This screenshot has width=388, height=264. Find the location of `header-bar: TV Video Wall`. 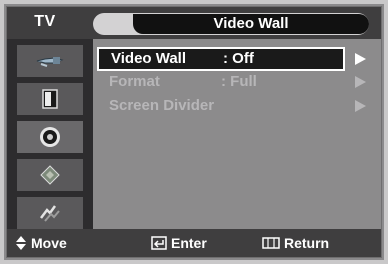

header-bar: TV Video Wall is located at coordinates (194, 23).